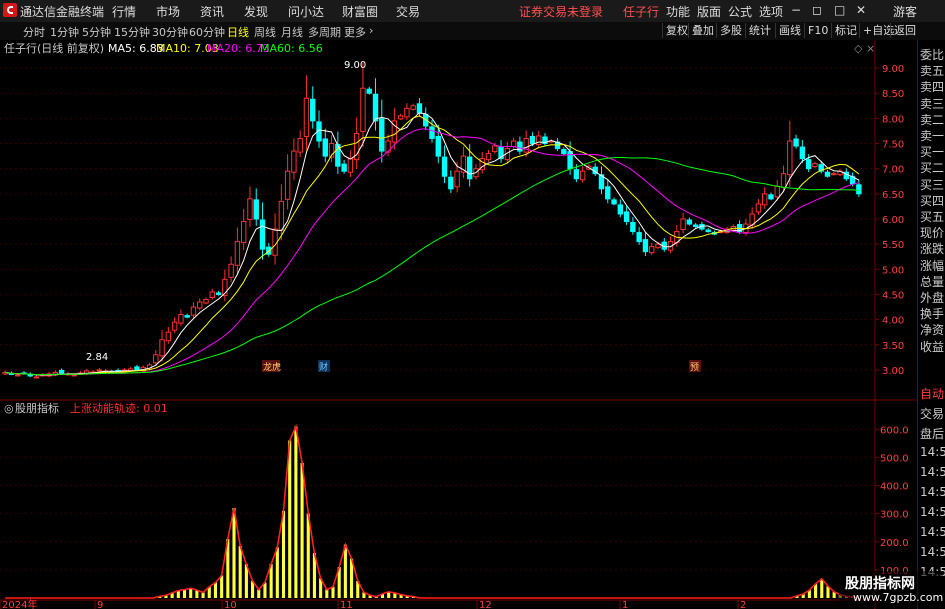 Image resolution: width=945 pixels, height=609 pixels. Describe the element at coordinates (702, 30) in the screenshot. I see `overlay-button: 叠加` at that location.